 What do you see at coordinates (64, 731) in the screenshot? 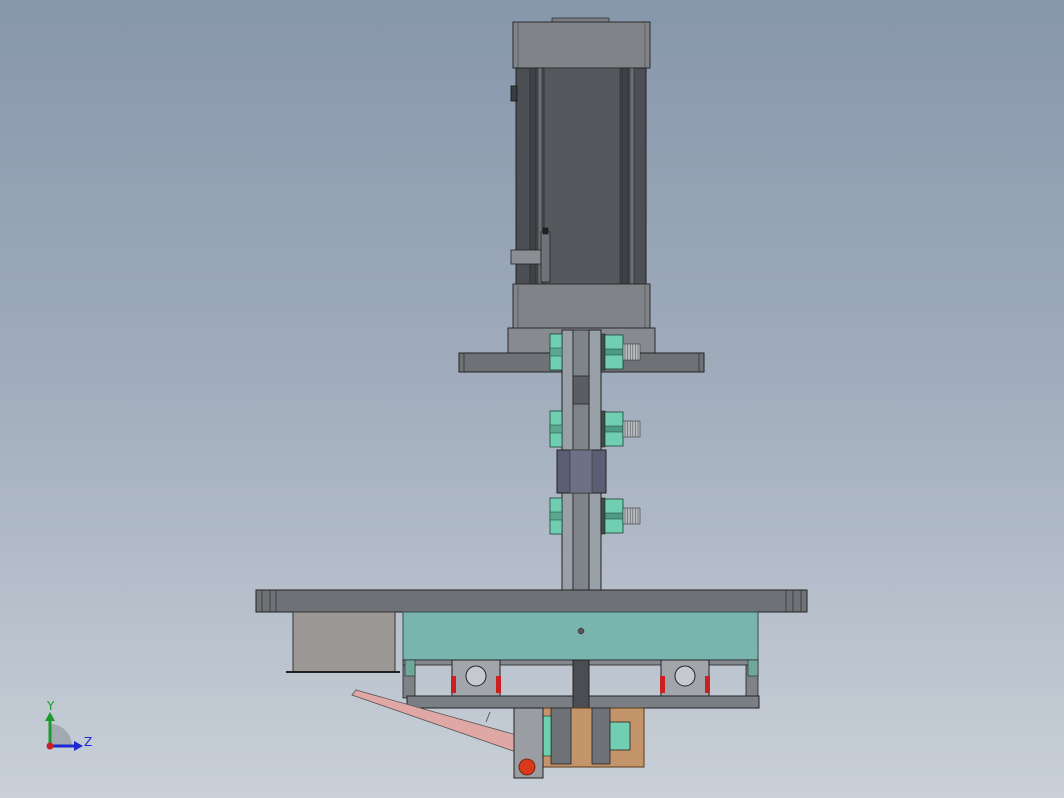
I see `coordinate-triad-icon` at bounding box center [64, 731].